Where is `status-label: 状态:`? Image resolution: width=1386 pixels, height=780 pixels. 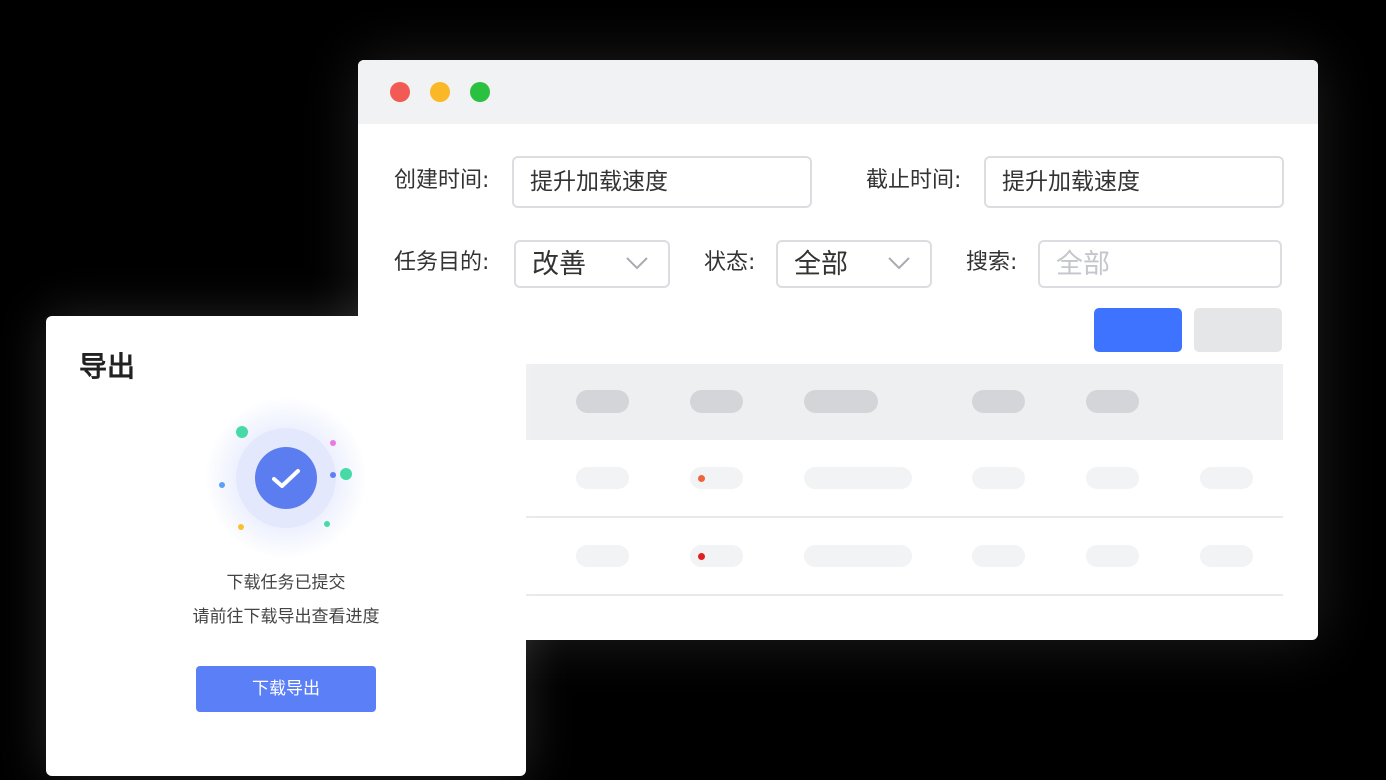 status-label: 状态: is located at coordinates (730, 262).